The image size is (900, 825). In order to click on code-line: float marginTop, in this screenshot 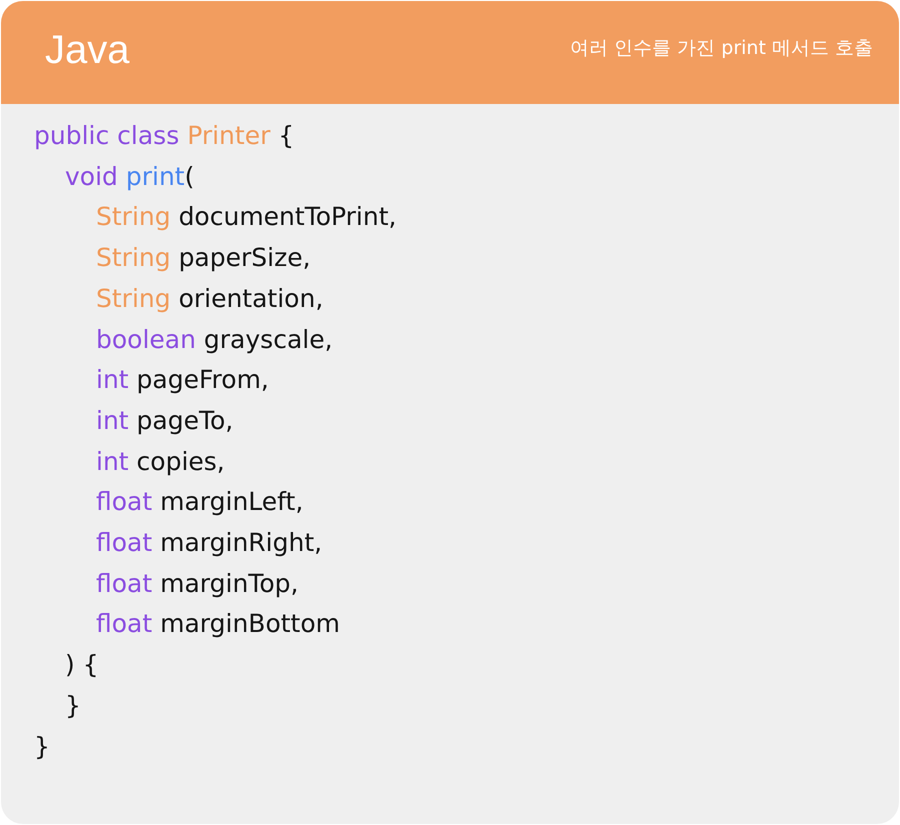, I will do `click(197, 584)`.